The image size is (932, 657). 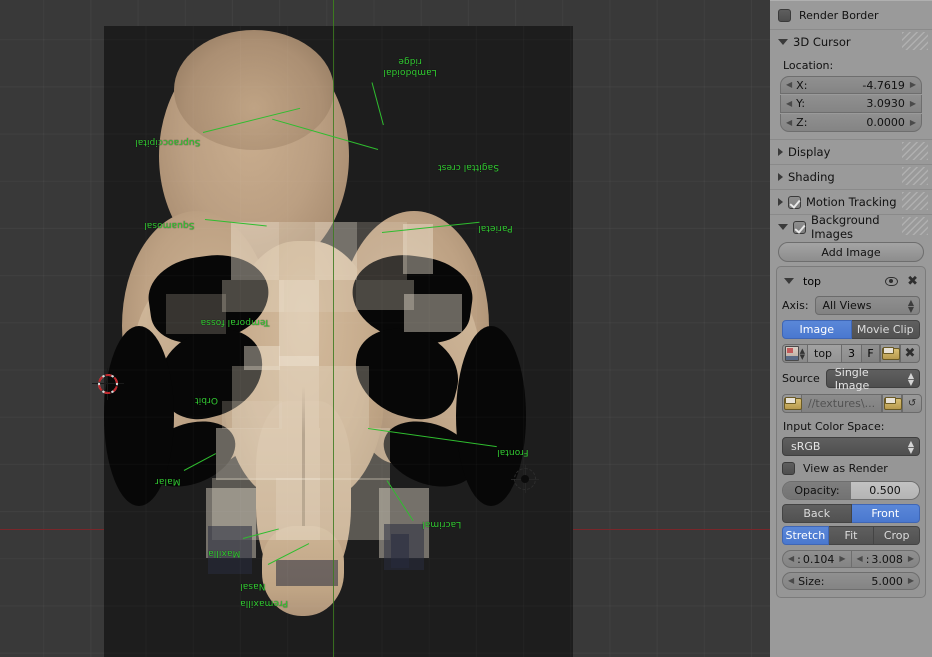 I want to click on cursor-z-field: ◀ Z: 0.0000 ▶, so click(x=851, y=123).